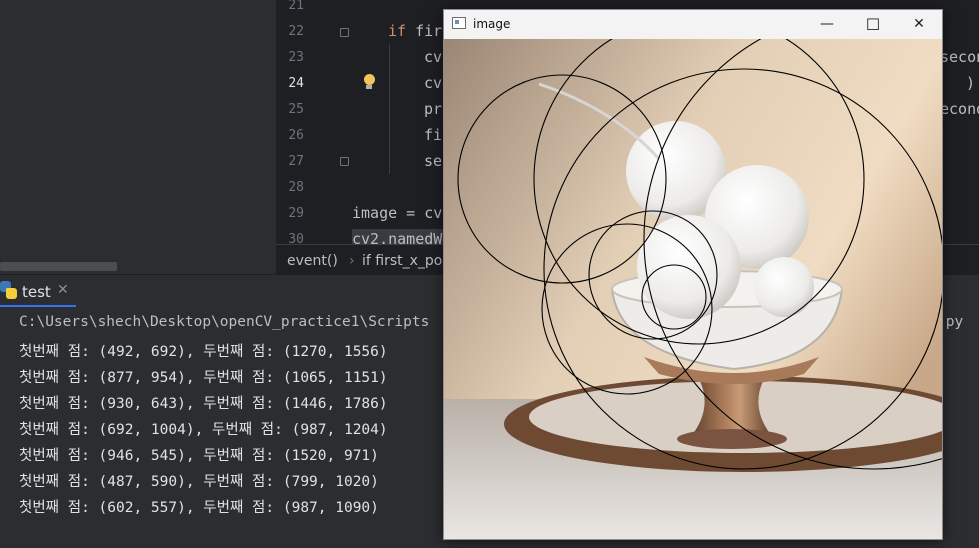  I want to click on line-number: 25, so click(296, 109).